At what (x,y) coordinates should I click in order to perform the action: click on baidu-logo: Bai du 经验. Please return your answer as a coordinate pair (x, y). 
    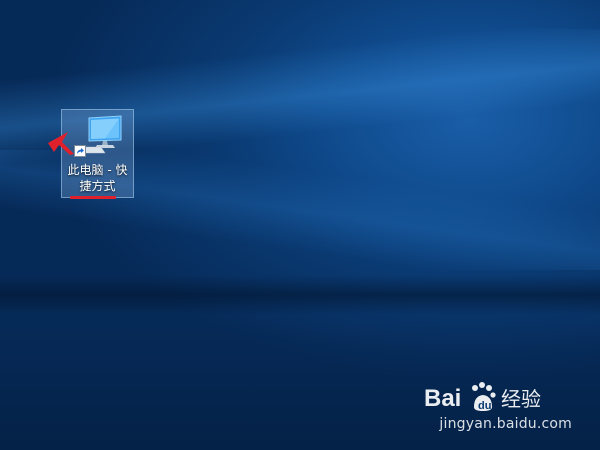
    Looking at the image, I should click on (482, 397).